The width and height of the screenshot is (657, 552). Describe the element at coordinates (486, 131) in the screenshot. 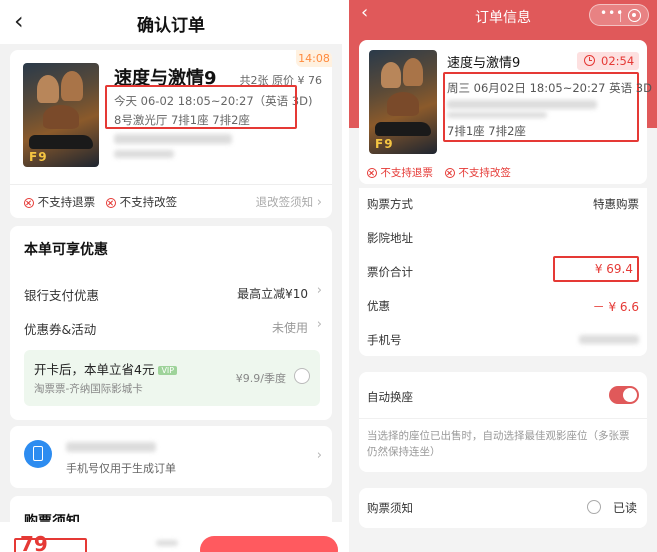

I see `seat-text: 7排1座 7排2座` at that location.